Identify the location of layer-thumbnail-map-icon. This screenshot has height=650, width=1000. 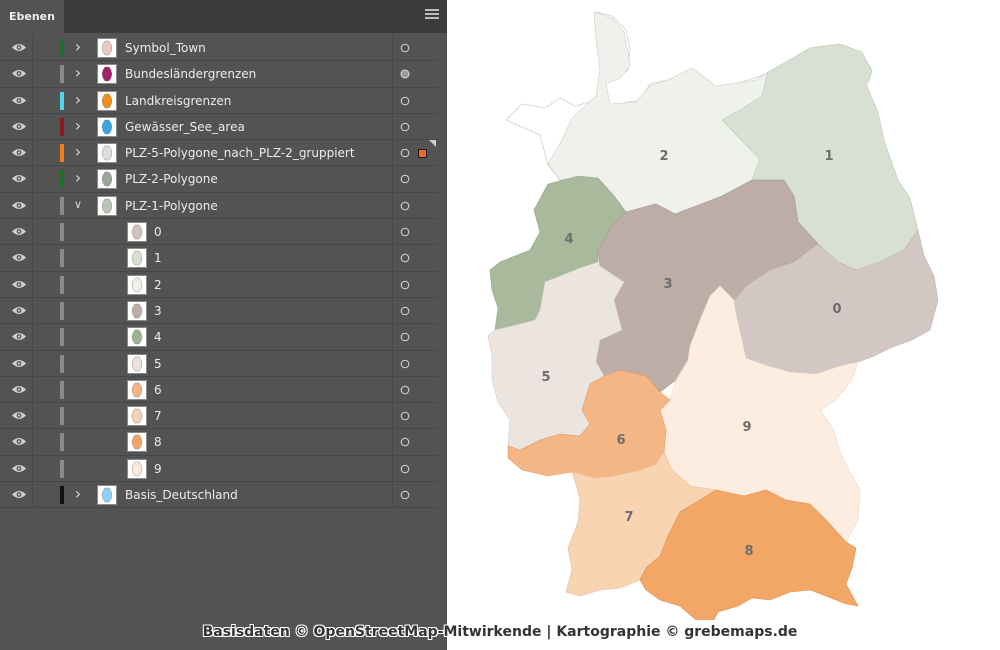
(137, 363).